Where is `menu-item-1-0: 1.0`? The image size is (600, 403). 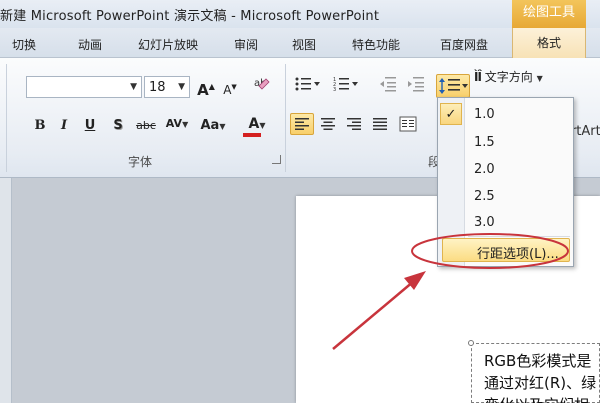
menu-item-1-0: 1.0 is located at coordinates (484, 114).